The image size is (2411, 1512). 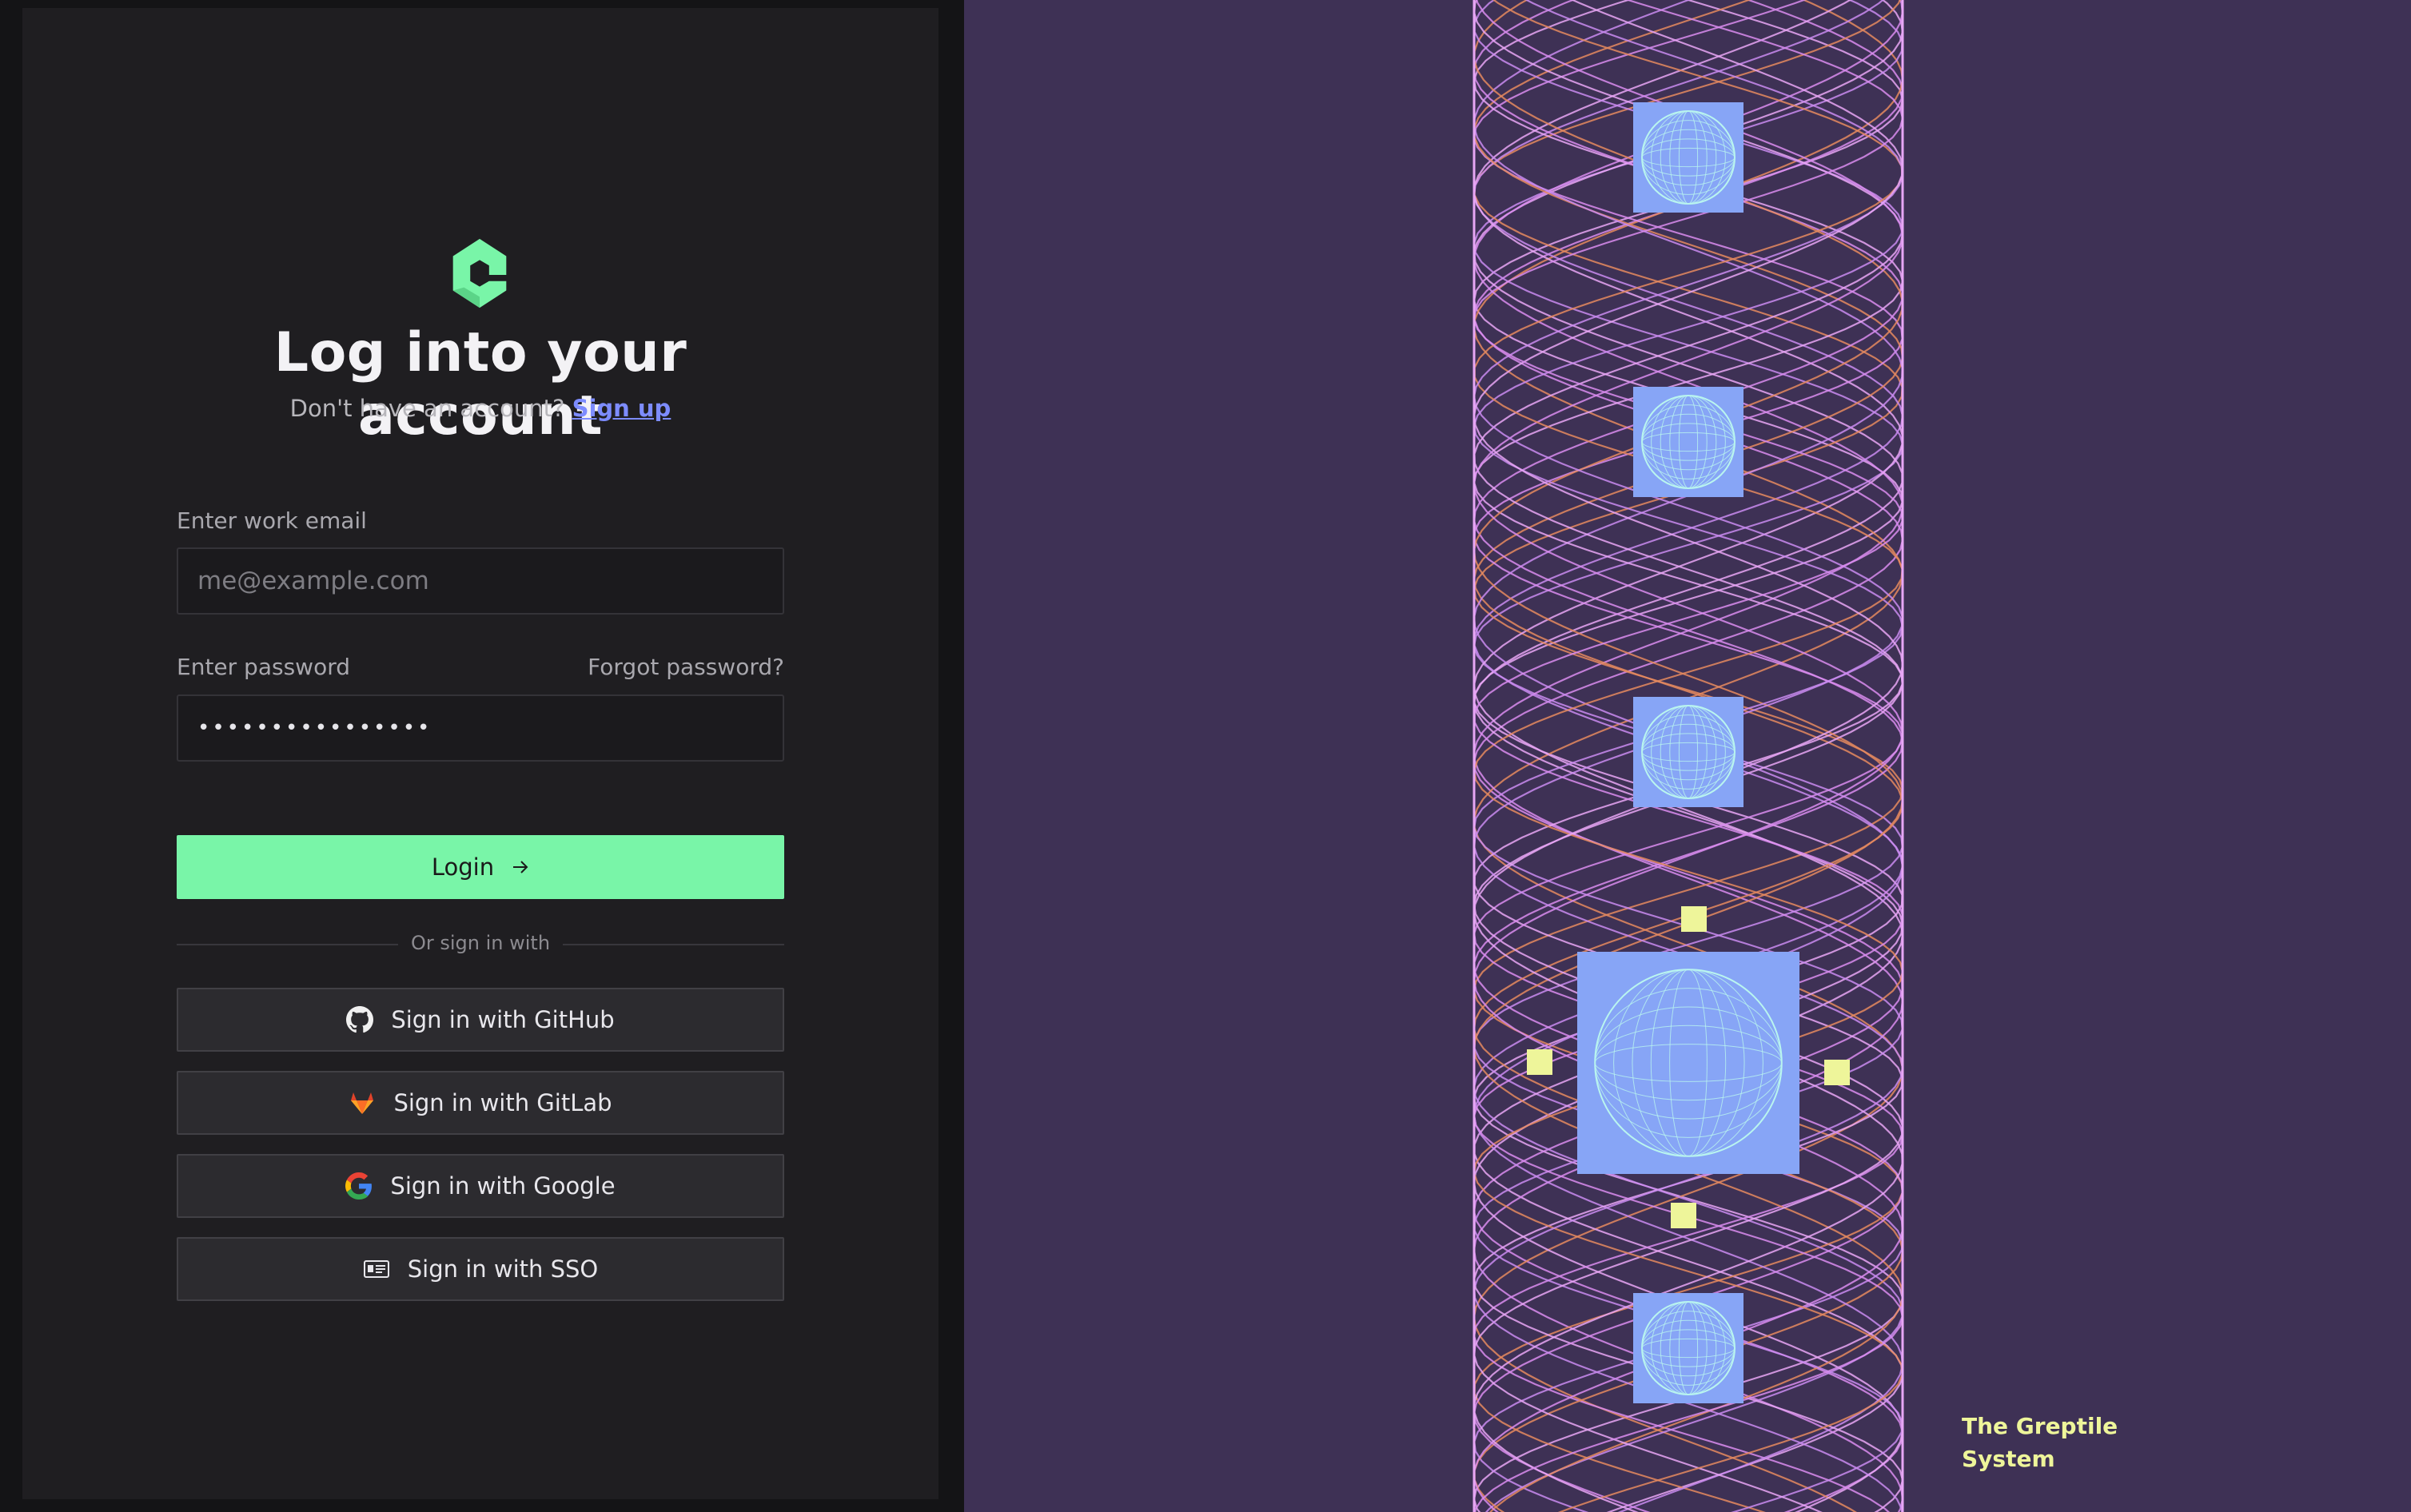 I want to click on sso-signin-label: Sign in with SSO, so click(x=503, y=1269).